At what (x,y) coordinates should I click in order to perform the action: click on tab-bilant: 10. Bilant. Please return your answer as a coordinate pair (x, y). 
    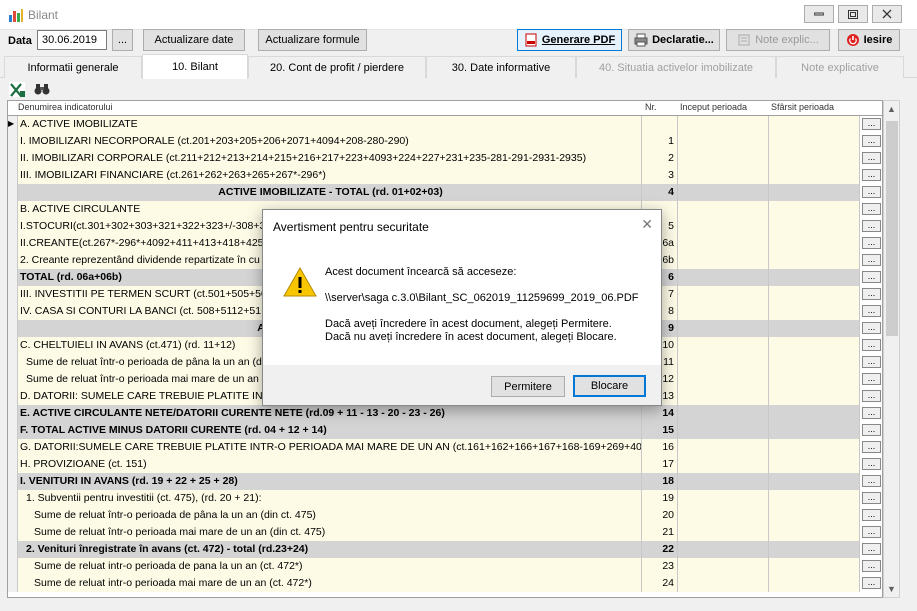
    Looking at the image, I should click on (195, 66).